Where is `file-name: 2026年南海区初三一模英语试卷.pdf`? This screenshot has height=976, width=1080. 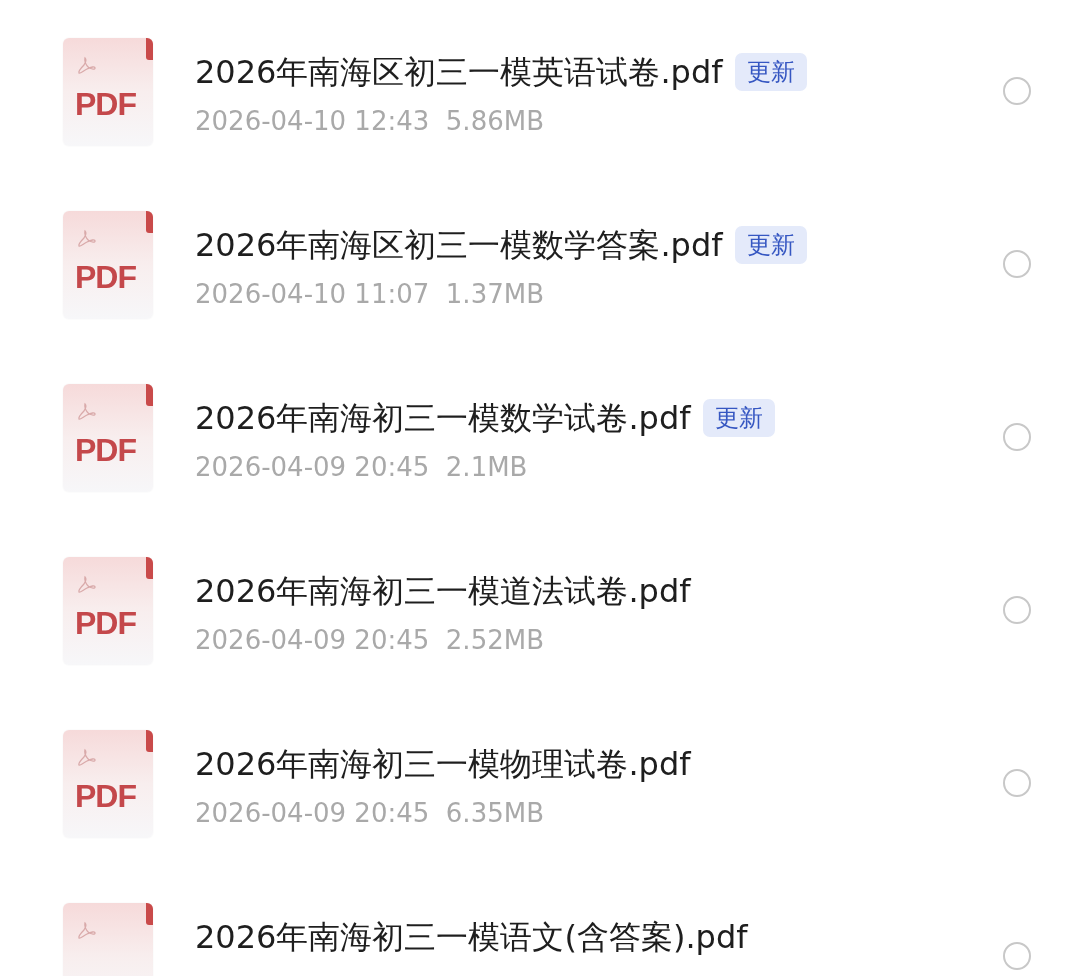
file-name: 2026年南海区初三一模英语试卷.pdf is located at coordinates (459, 72).